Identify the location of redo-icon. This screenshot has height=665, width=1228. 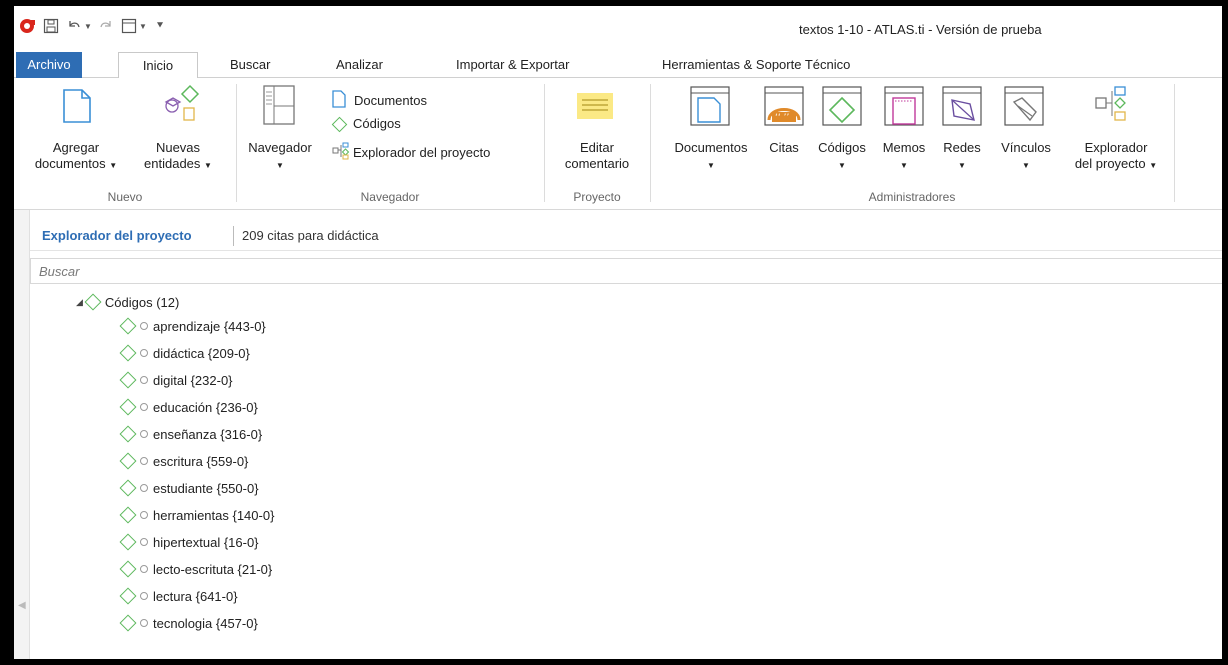
(106, 26).